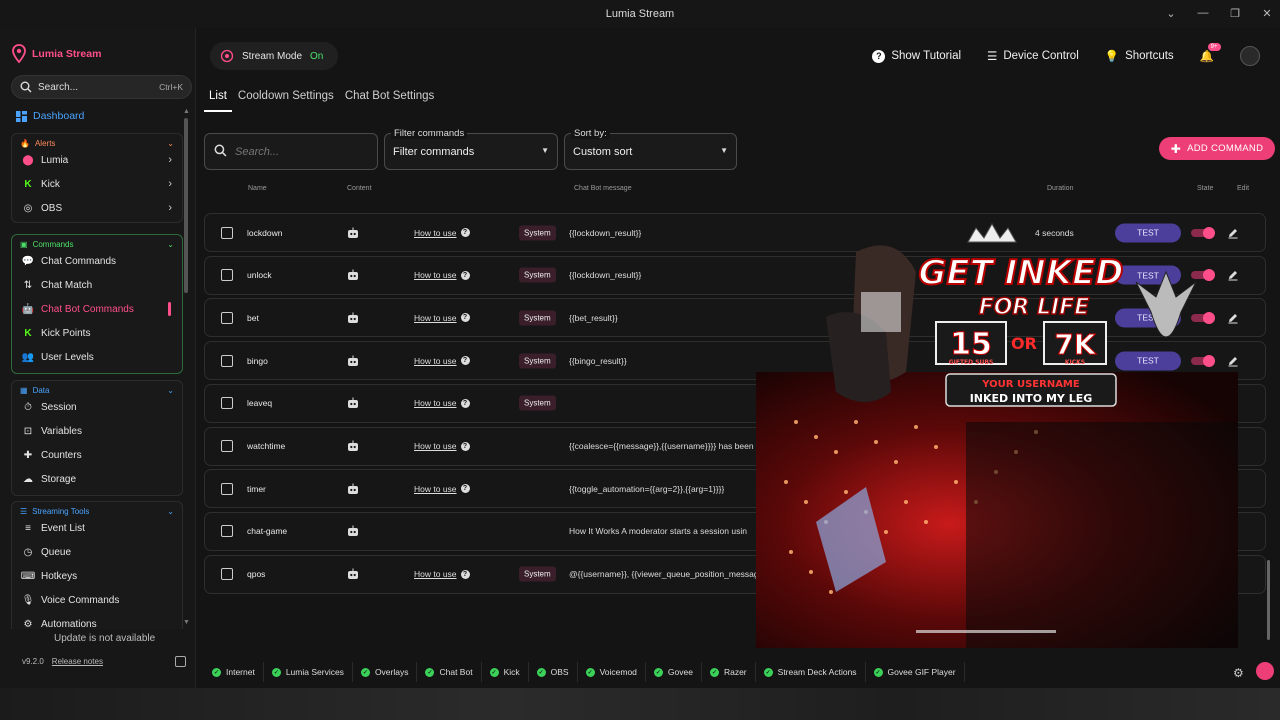 This screenshot has width=1280, height=720. I want to click on system-badge: System, so click(537, 574).